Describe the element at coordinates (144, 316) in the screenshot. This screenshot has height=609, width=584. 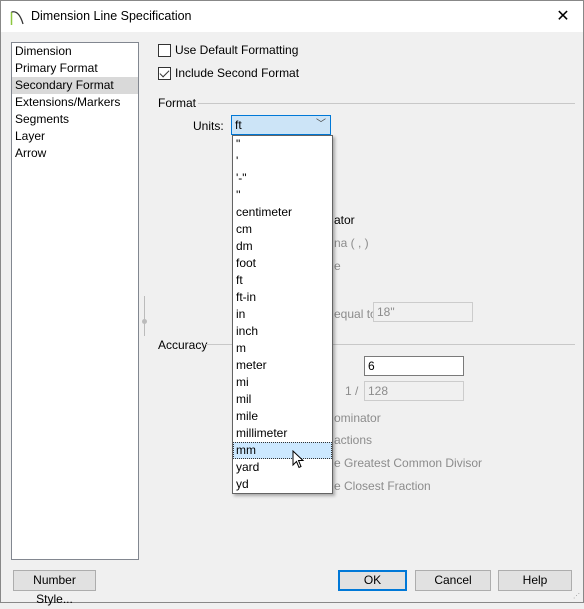
I see `splitter-handle` at that location.